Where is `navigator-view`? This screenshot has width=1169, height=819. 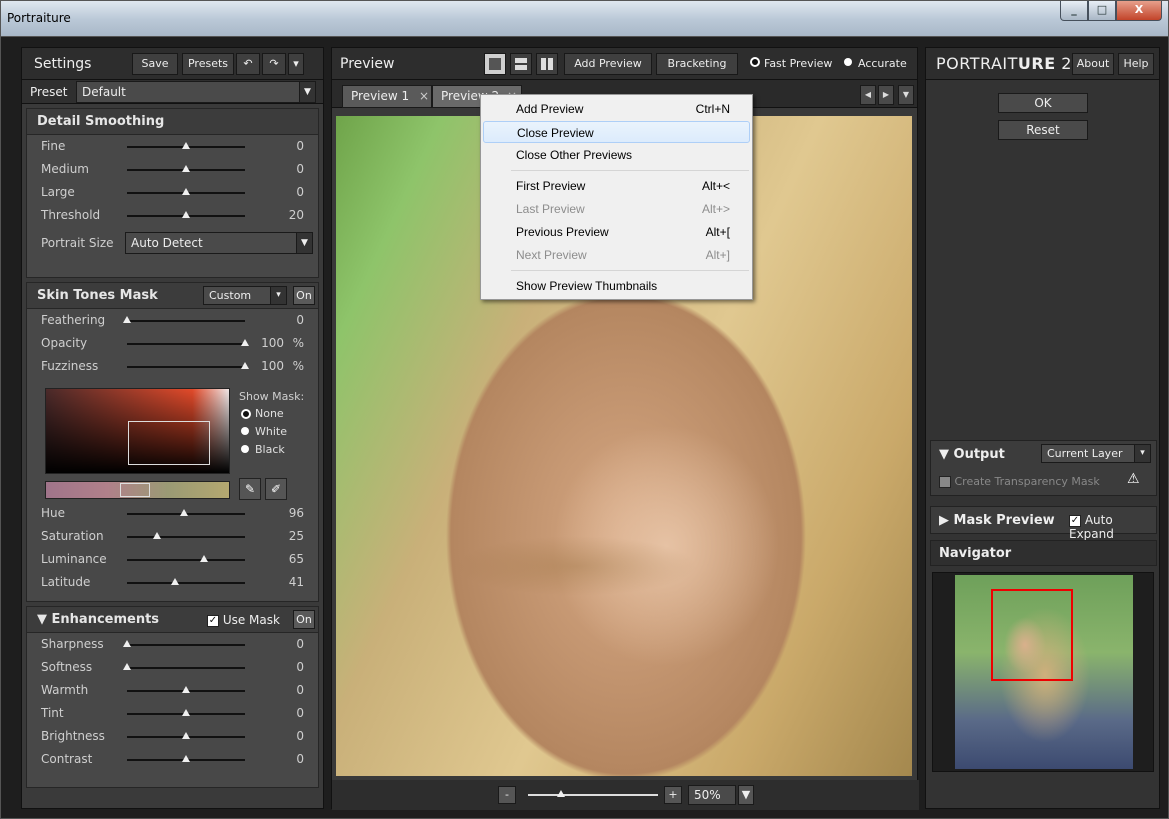 navigator-view is located at coordinates (1043, 672).